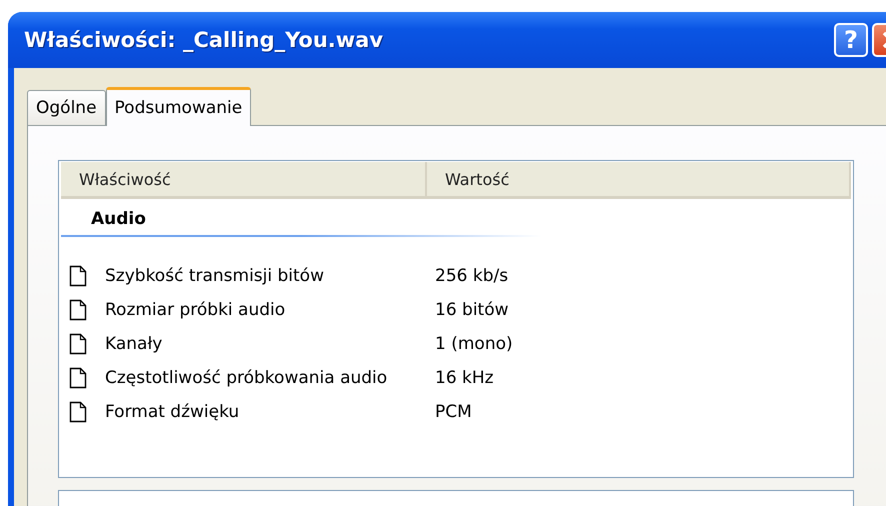  Describe the element at coordinates (195, 310) in the screenshot. I see `property-name: Rozmiar próbki audio` at that location.